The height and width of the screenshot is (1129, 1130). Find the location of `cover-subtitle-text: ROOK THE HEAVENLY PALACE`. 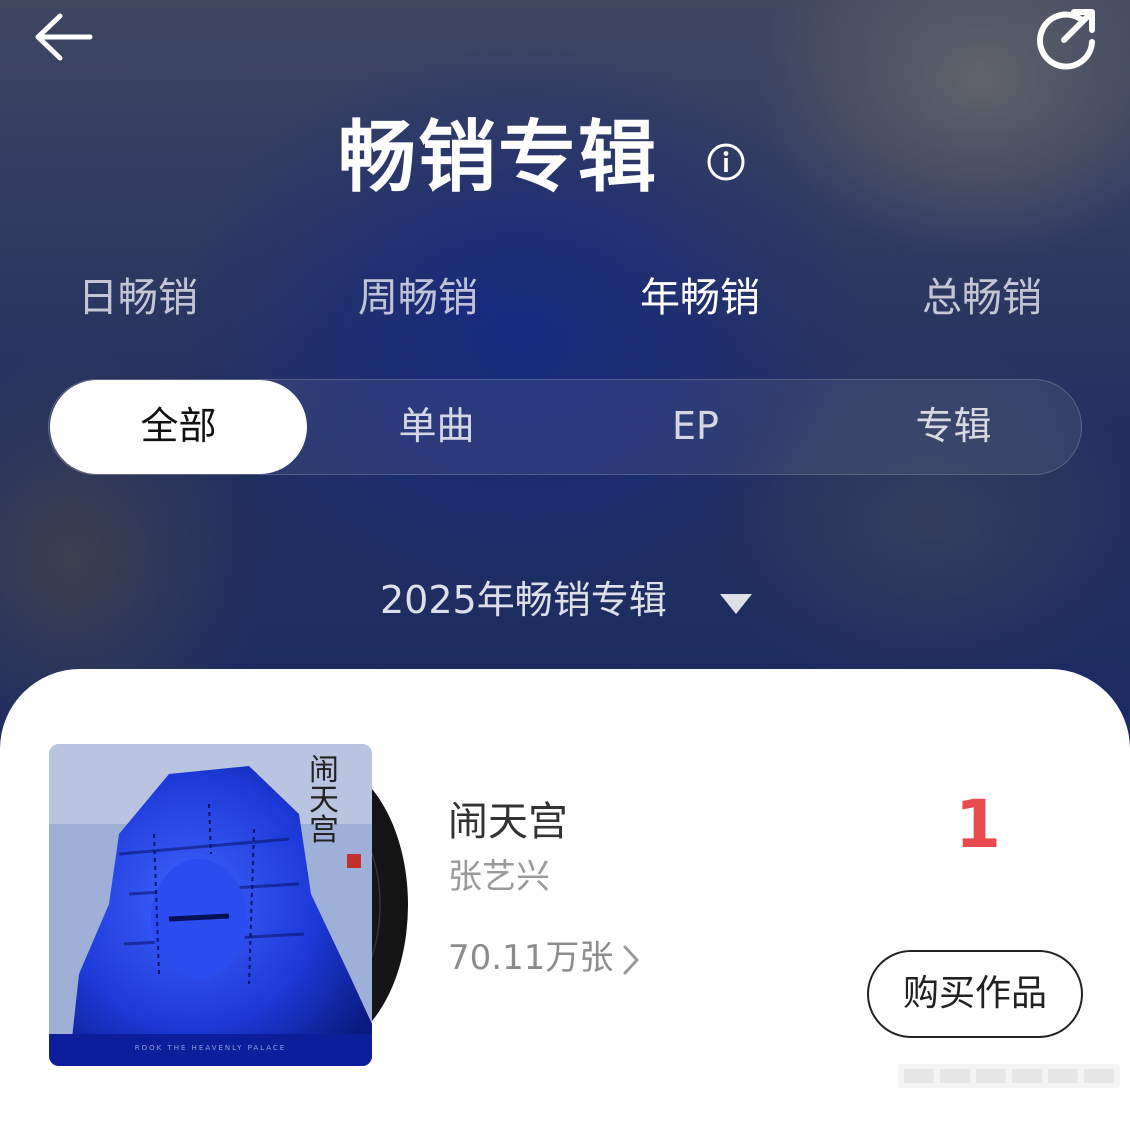

cover-subtitle-text: ROOK THE HEAVENLY PALACE is located at coordinates (210, 1048).